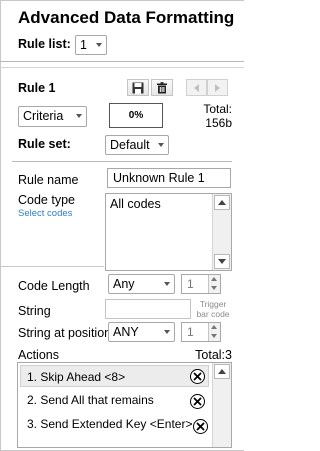  I want to click on delete-button, so click(162, 87).